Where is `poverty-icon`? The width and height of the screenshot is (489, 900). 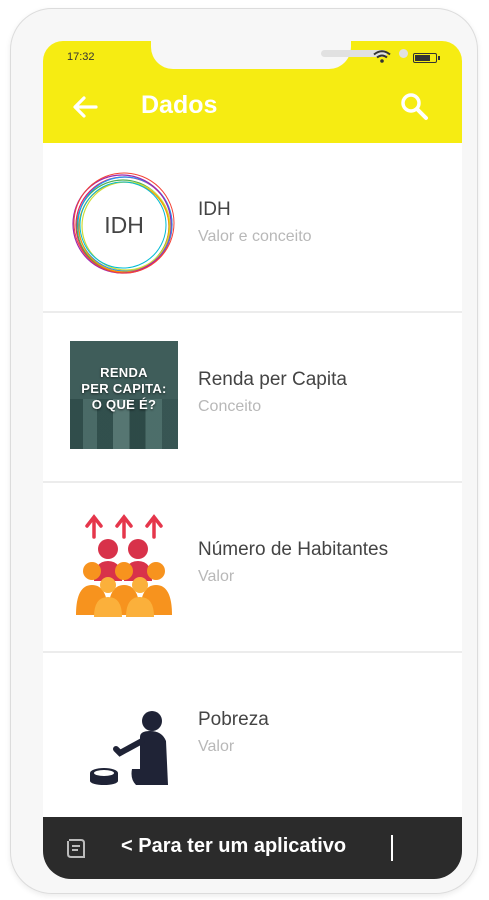
poverty-icon is located at coordinates (129, 748).